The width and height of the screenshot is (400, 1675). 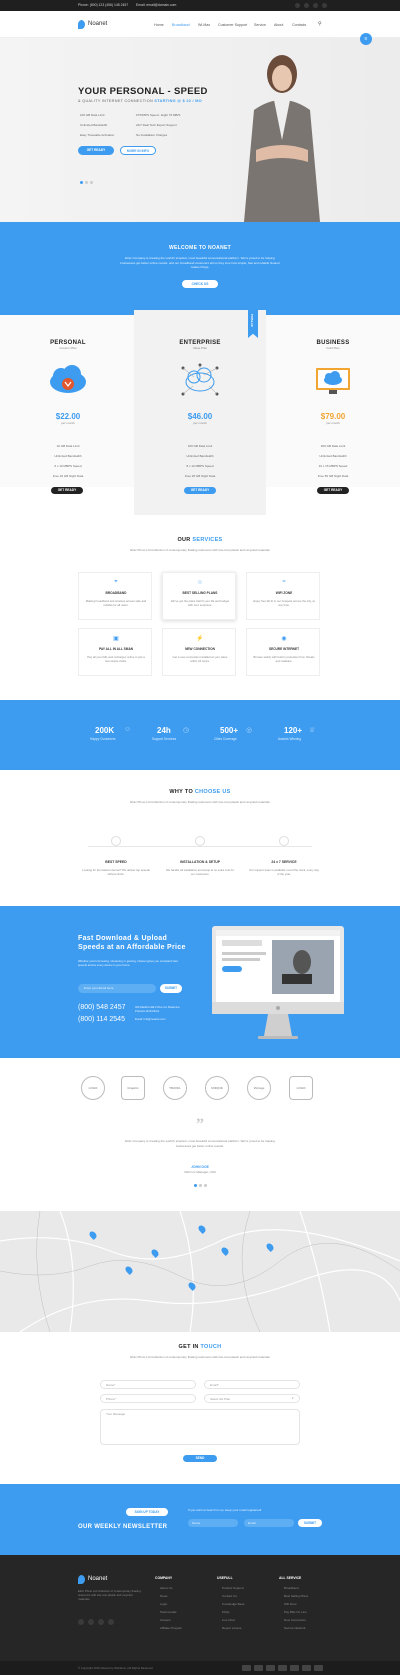 I want to click on footer-link: News, so click(x=164, y=1596).